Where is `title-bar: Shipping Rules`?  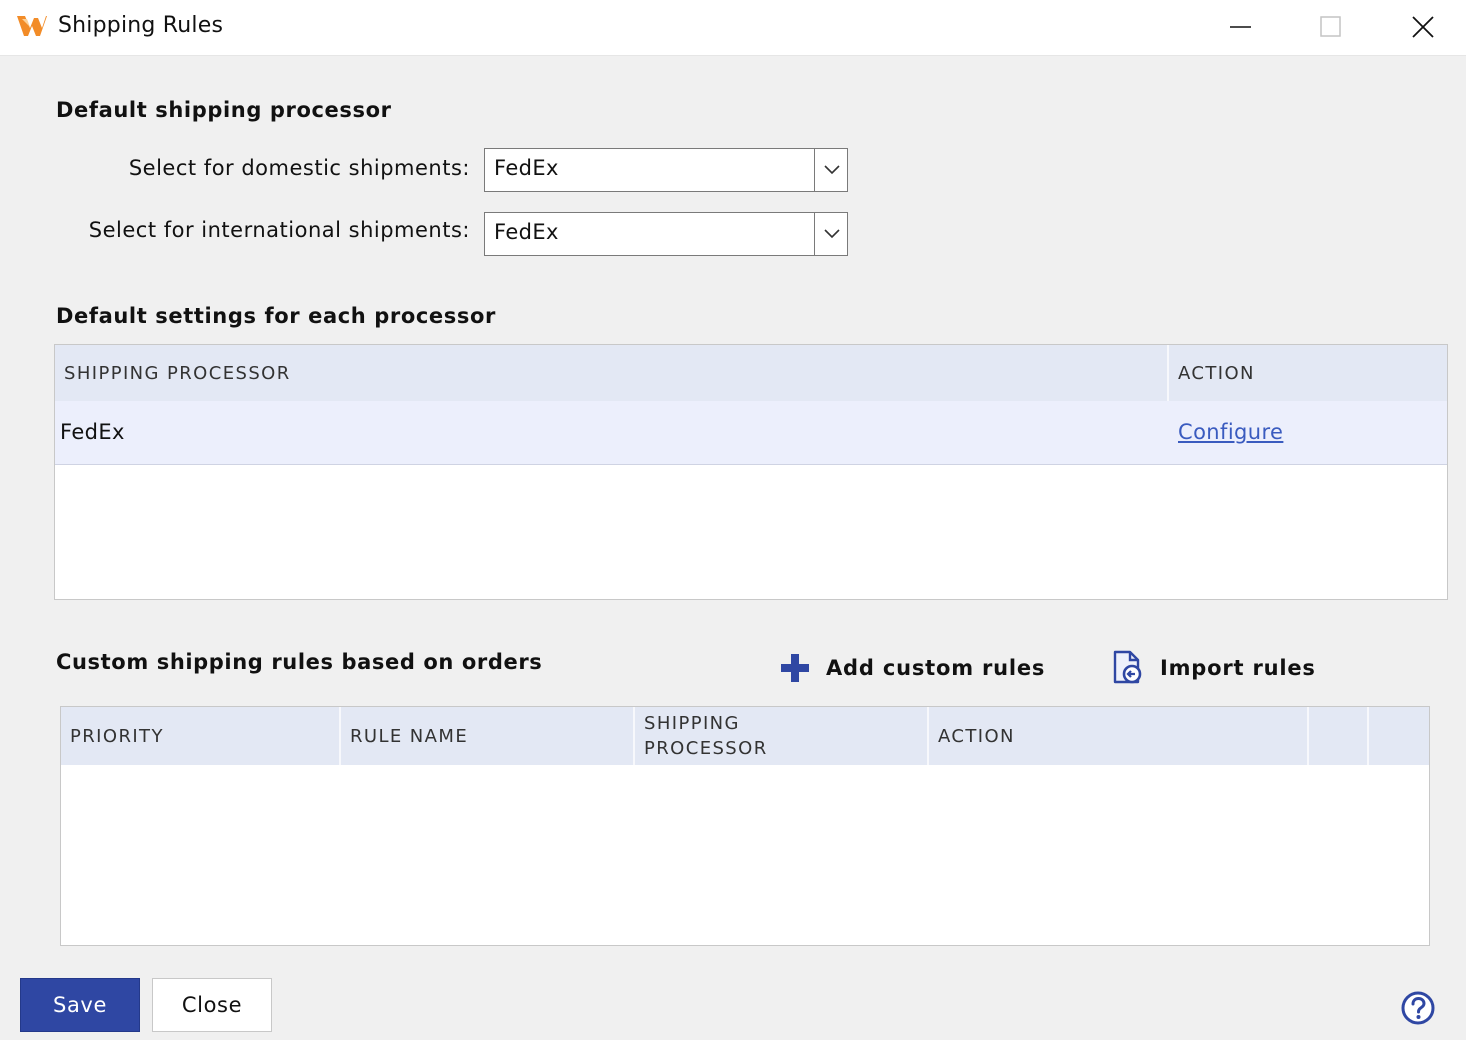 title-bar: Shipping Rules is located at coordinates (733, 28).